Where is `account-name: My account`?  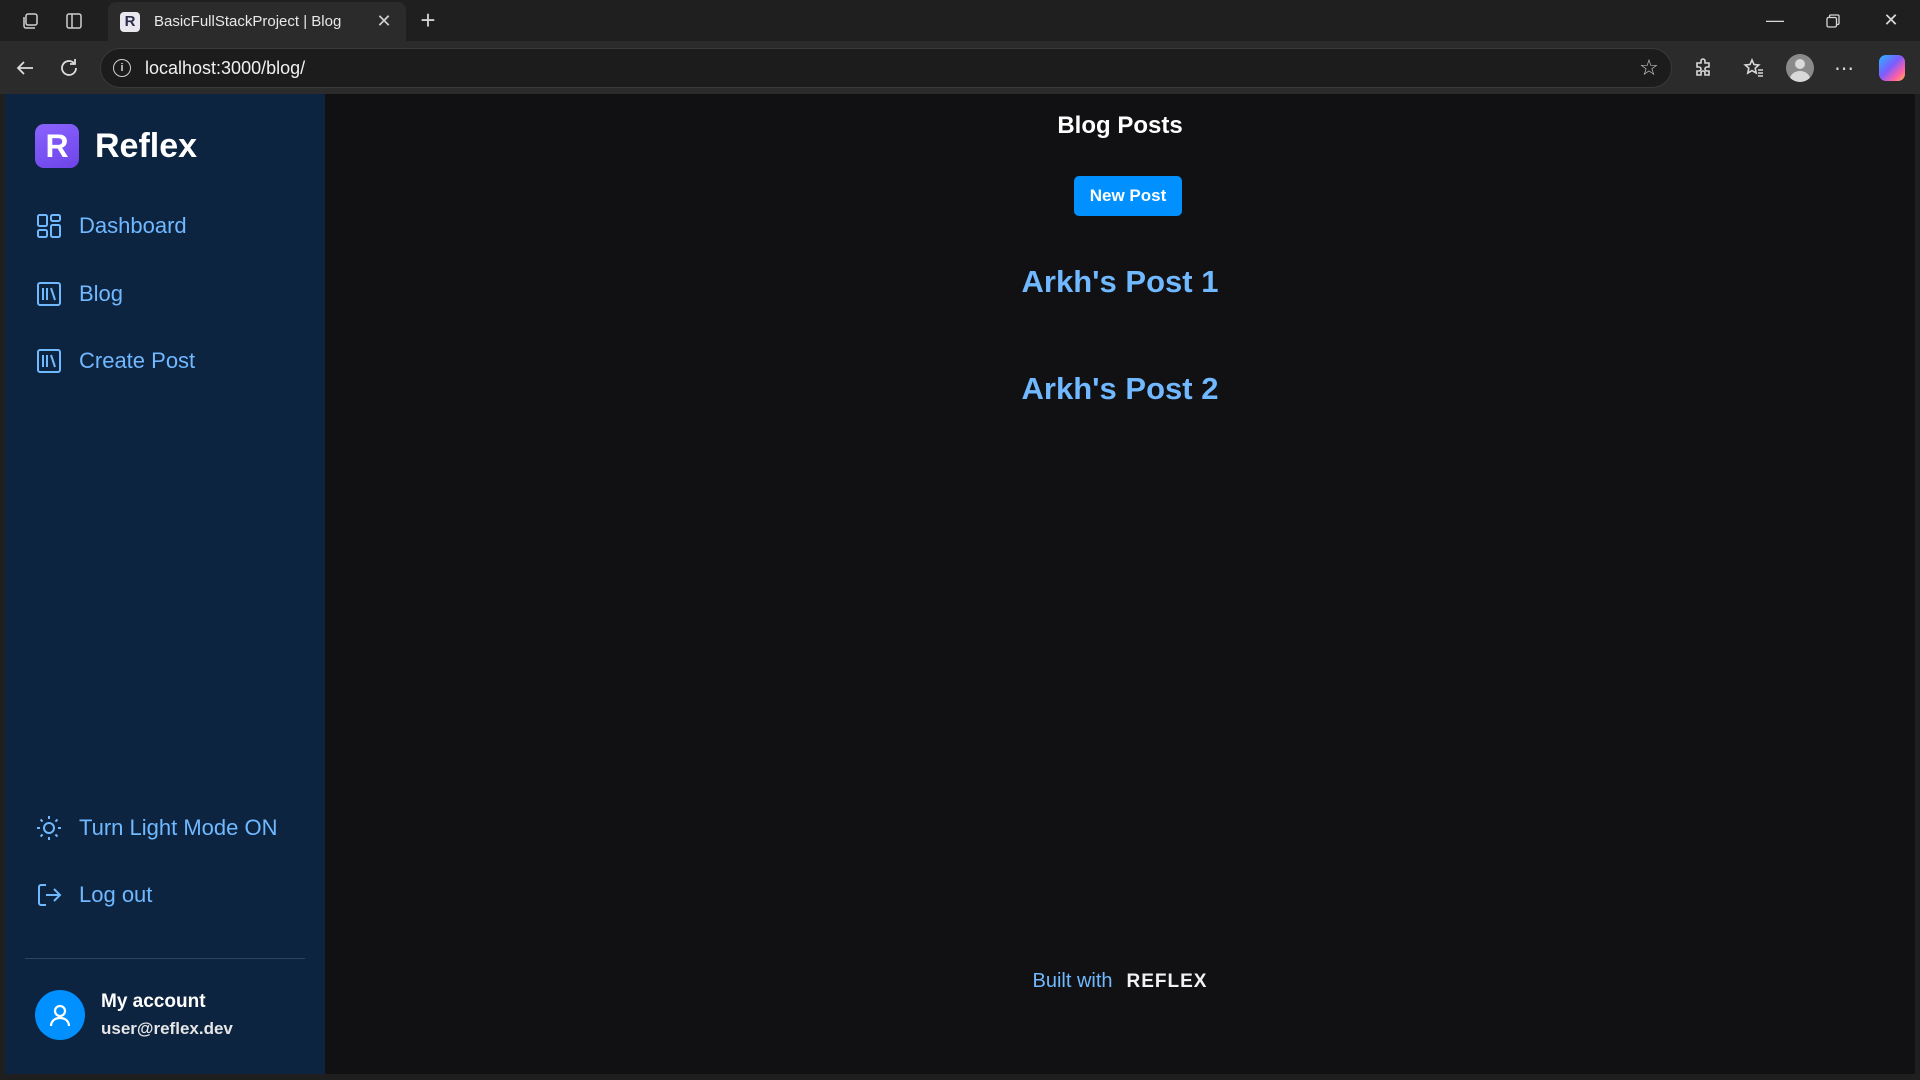 account-name: My account is located at coordinates (153, 1001).